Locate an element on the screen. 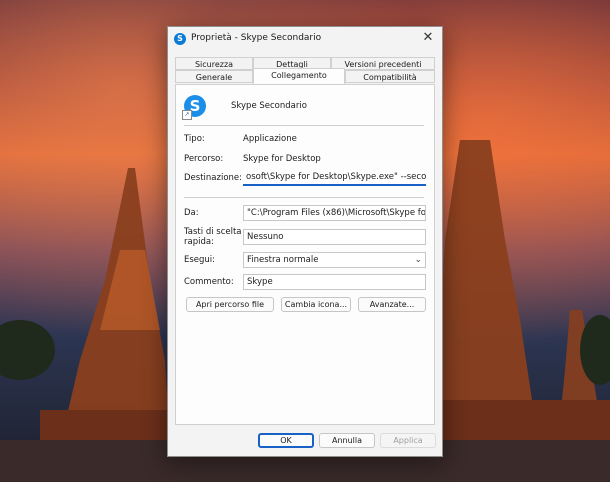  commento-label: Commento: is located at coordinates (209, 282).